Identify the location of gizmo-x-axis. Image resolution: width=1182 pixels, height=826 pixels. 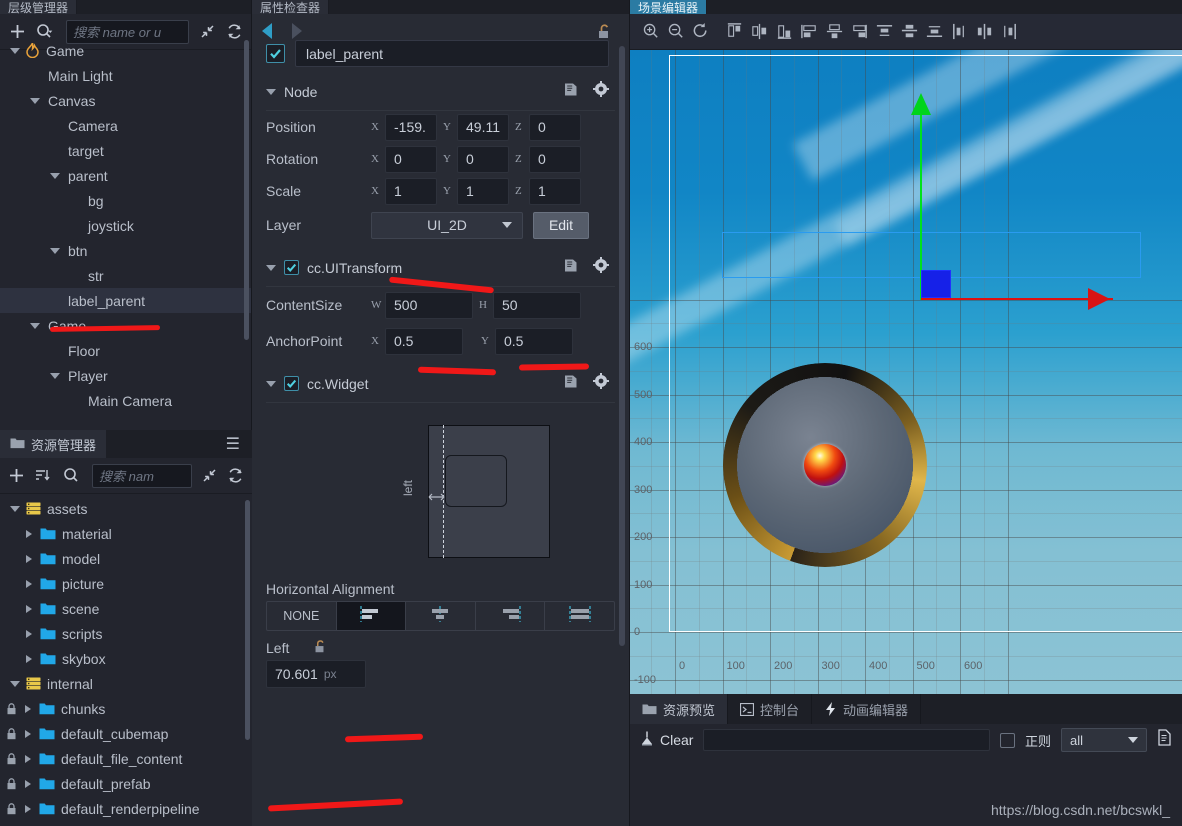
(1017, 299).